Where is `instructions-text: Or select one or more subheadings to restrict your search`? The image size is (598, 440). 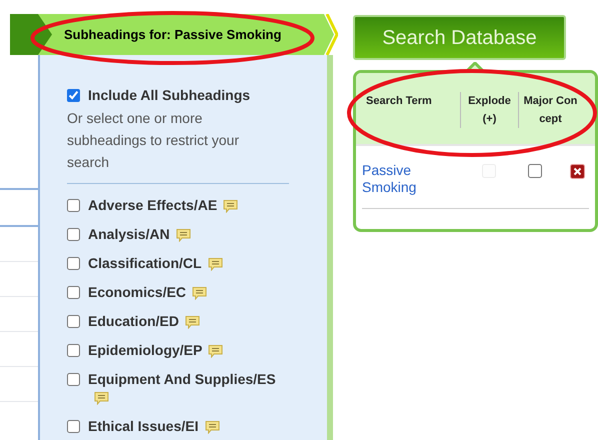 instructions-text: Or select one or more subheadings to restrict your search is located at coordinates (153, 140).